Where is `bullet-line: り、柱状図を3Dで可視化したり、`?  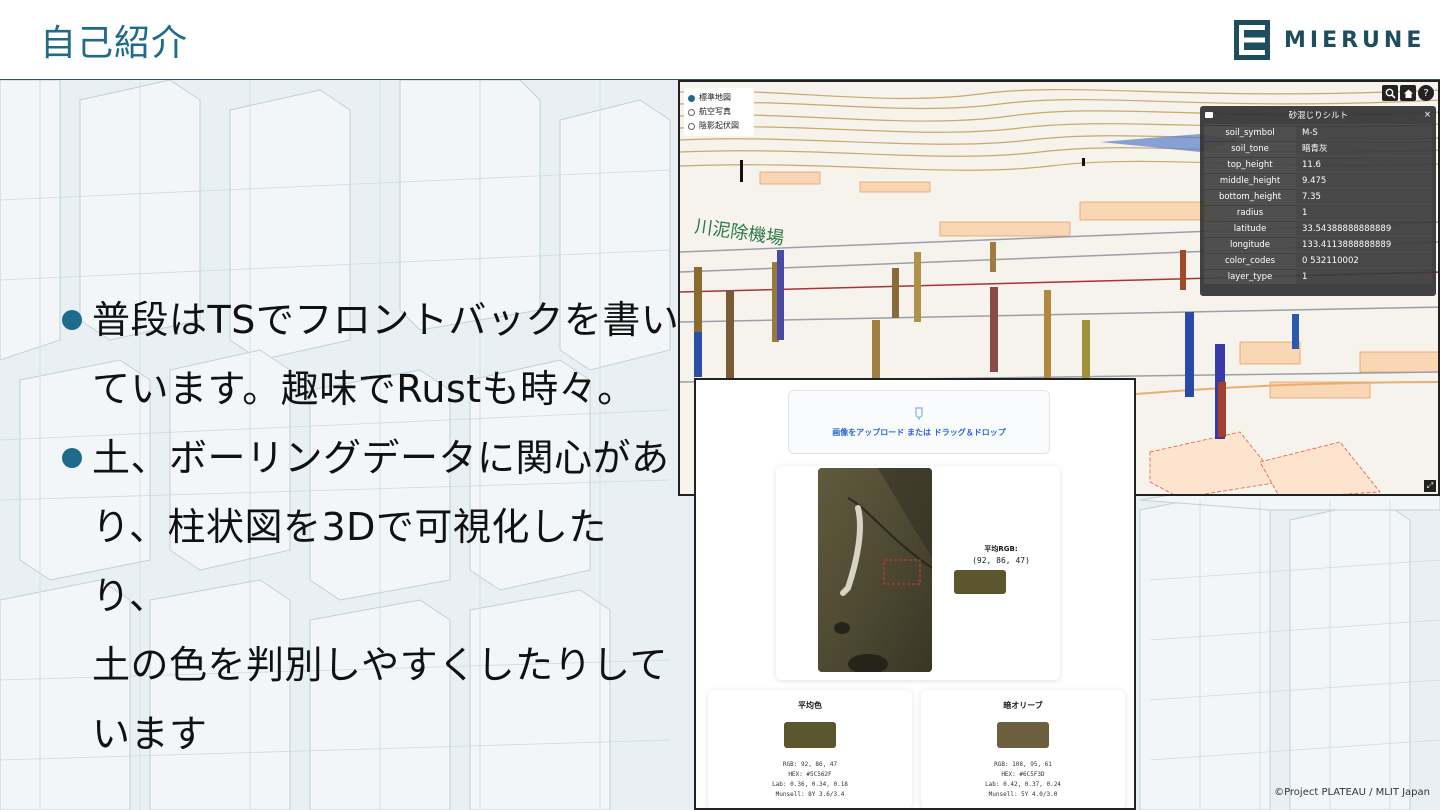
bullet-line: り、柱状図を3Dで可視化したり、 is located at coordinates (349, 561).